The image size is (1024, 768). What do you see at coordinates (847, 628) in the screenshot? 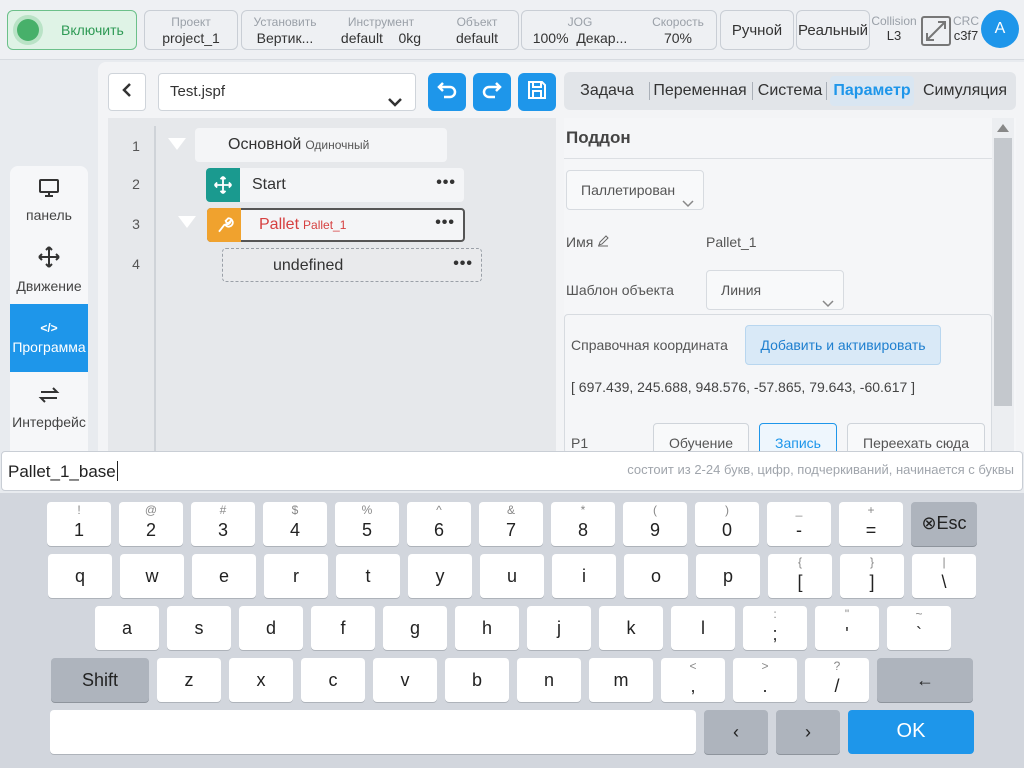
I see `key: " '` at bounding box center [847, 628].